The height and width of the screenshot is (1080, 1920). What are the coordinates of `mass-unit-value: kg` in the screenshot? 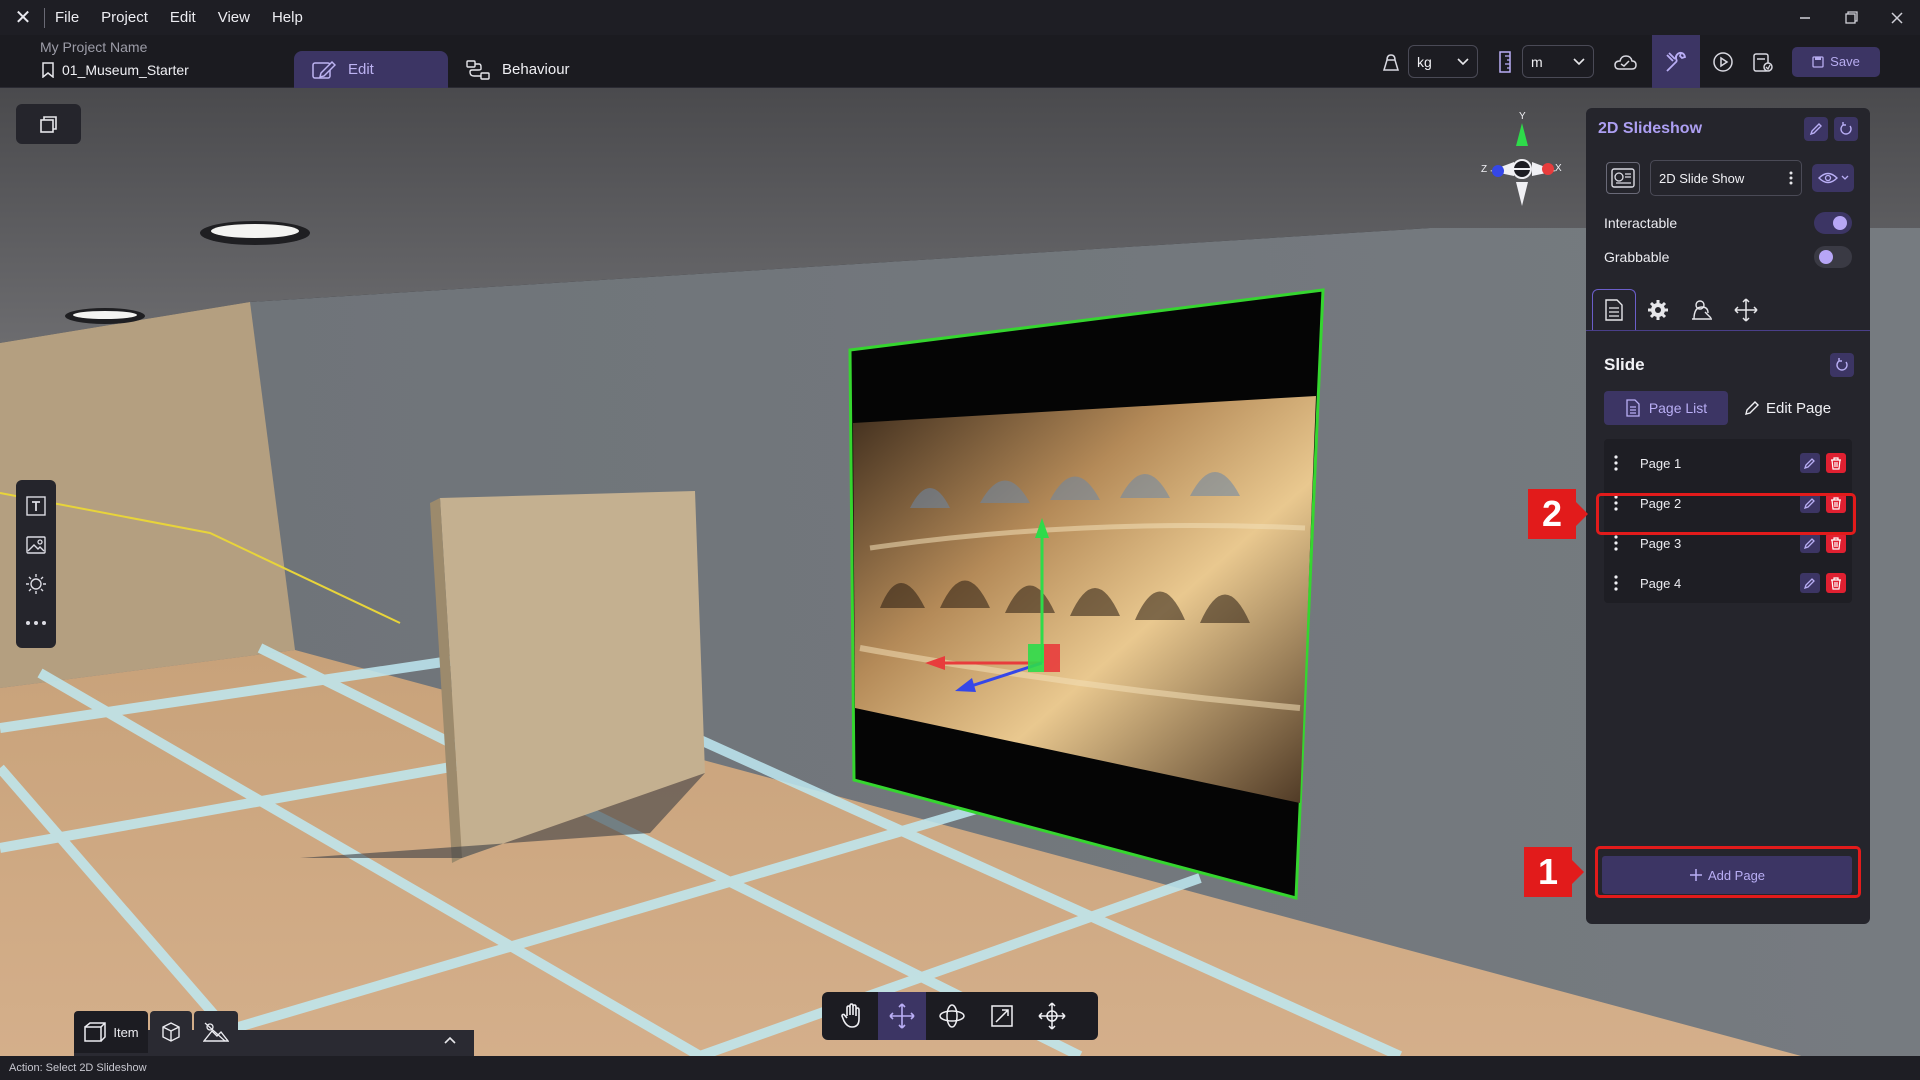 It's located at (1424, 61).